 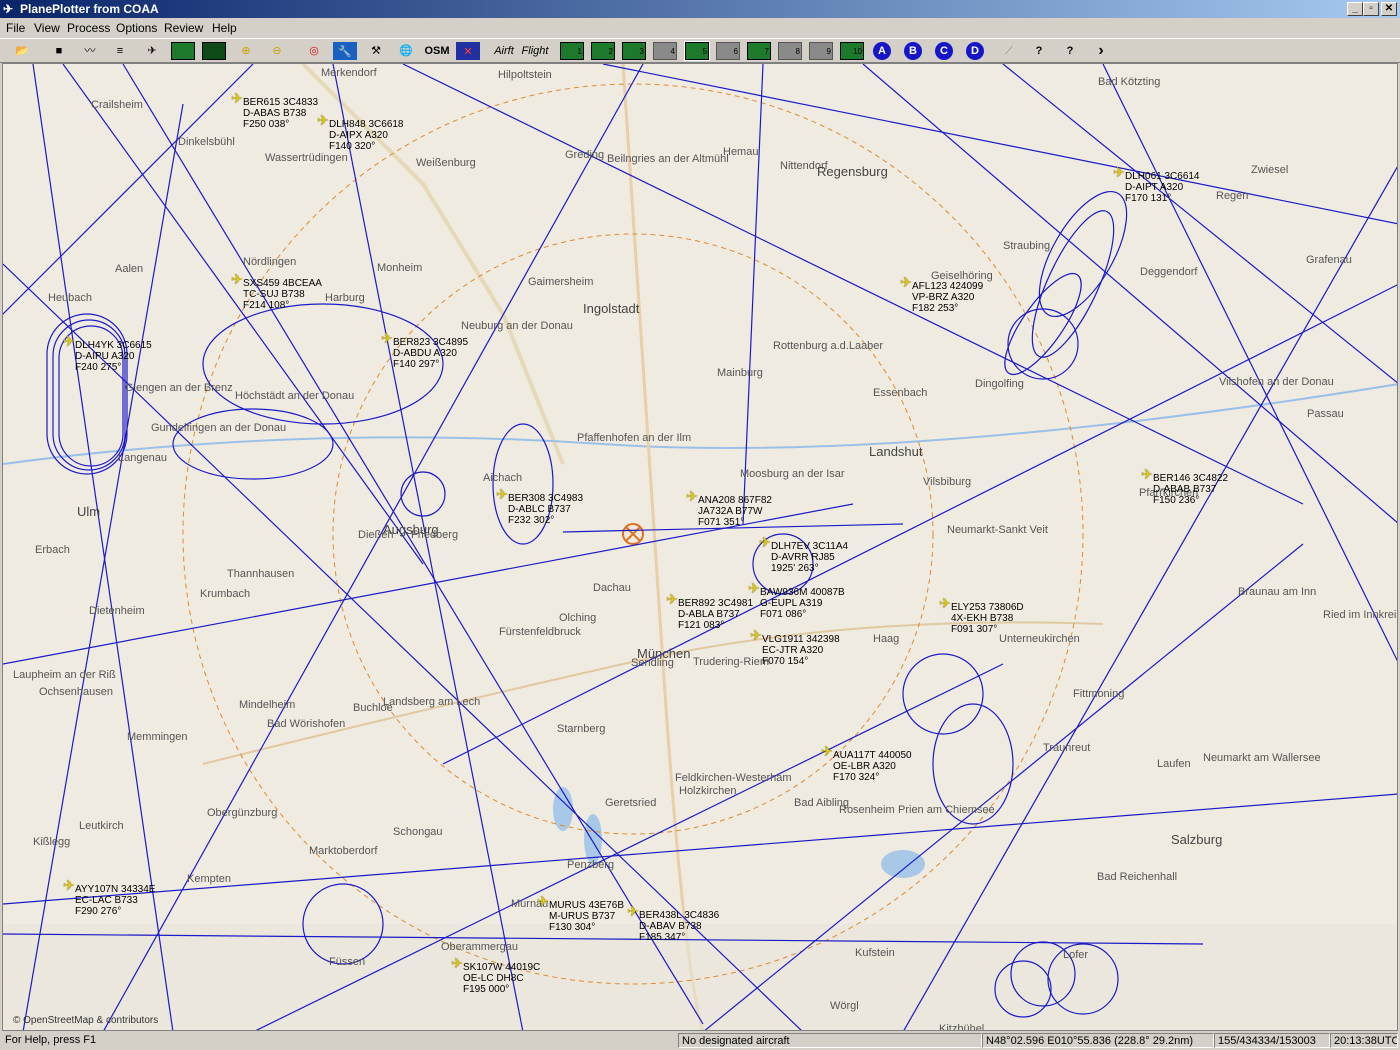 I want to click on status-coords: N48°02.596 E010°55.836 (228.8° 29.2nm), so click(x=1098, y=1040).